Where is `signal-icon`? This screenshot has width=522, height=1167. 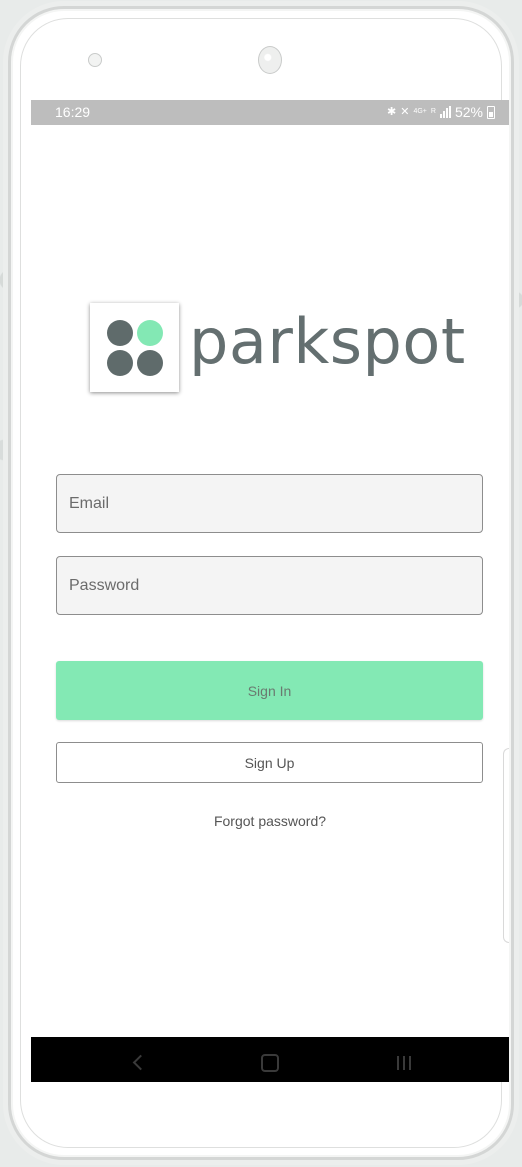
signal-icon is located at coordinates (445, 112).